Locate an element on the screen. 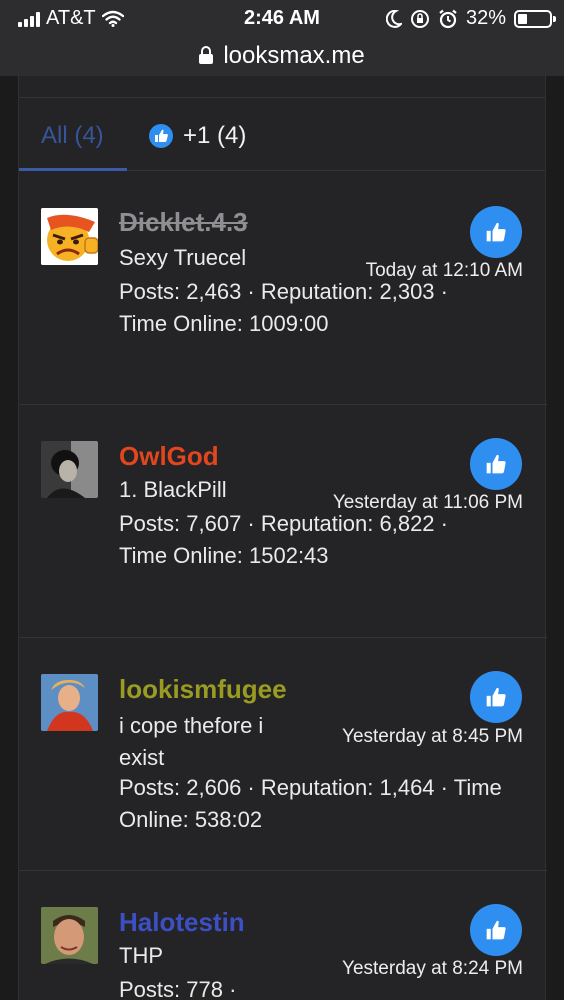 This screenshot has width=564, height=1000. username: OwlGod is located at coordinates (169, 456).